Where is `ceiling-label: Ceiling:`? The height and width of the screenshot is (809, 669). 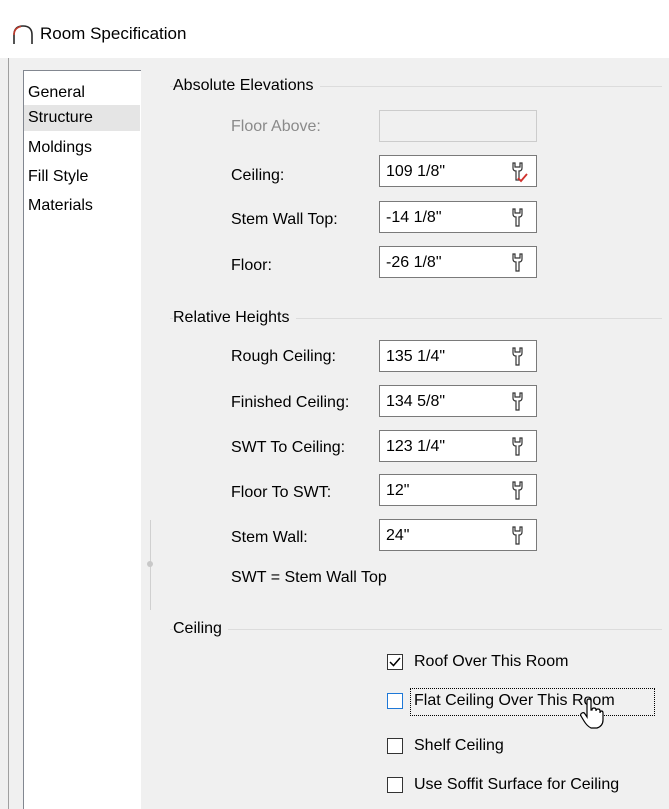 ceiling-label: Ceiling: is located at coordinates (258, 175).